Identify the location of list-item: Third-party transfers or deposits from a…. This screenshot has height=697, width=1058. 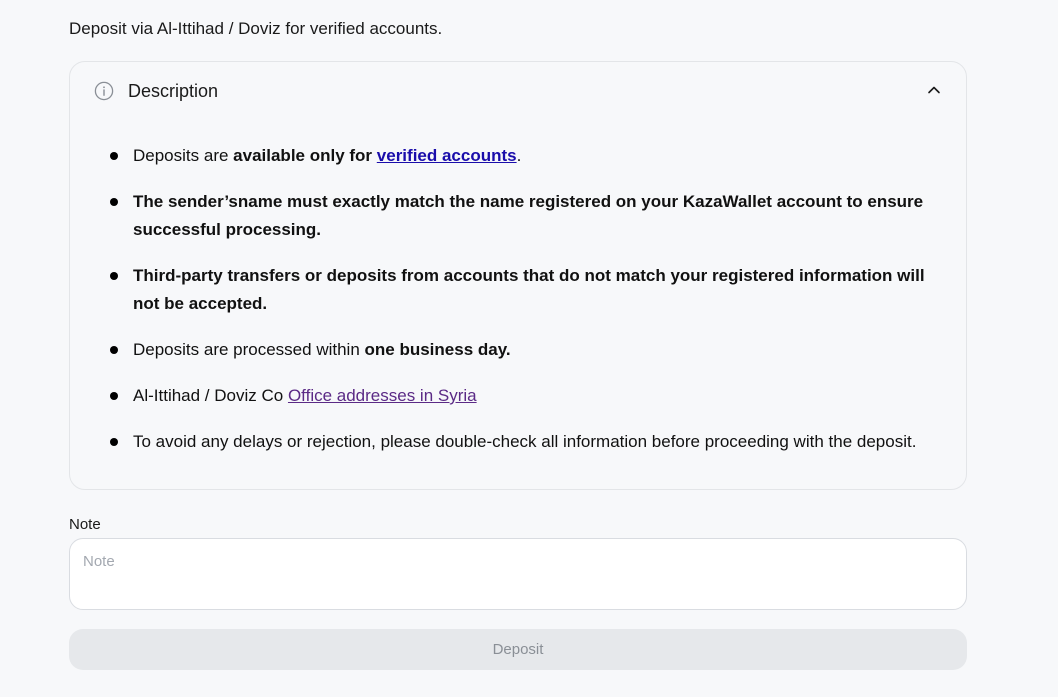
(530, 290).